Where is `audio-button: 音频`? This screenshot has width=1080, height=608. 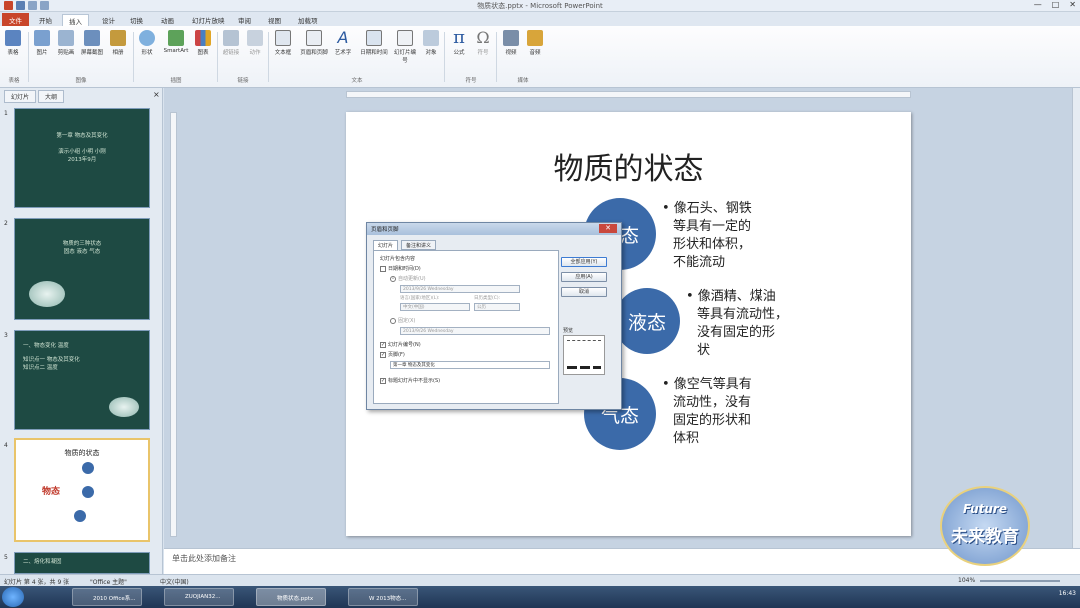 audio-button: 音频 is located at coordinates (535, 43).